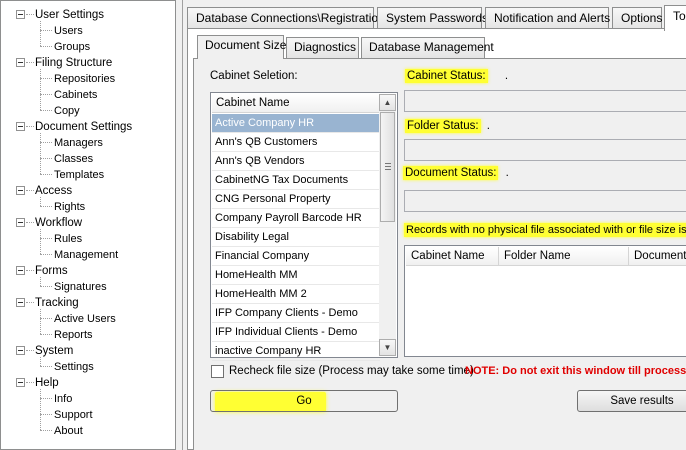  I want to click on document-status-text: Document Status:, so click(451, 173).